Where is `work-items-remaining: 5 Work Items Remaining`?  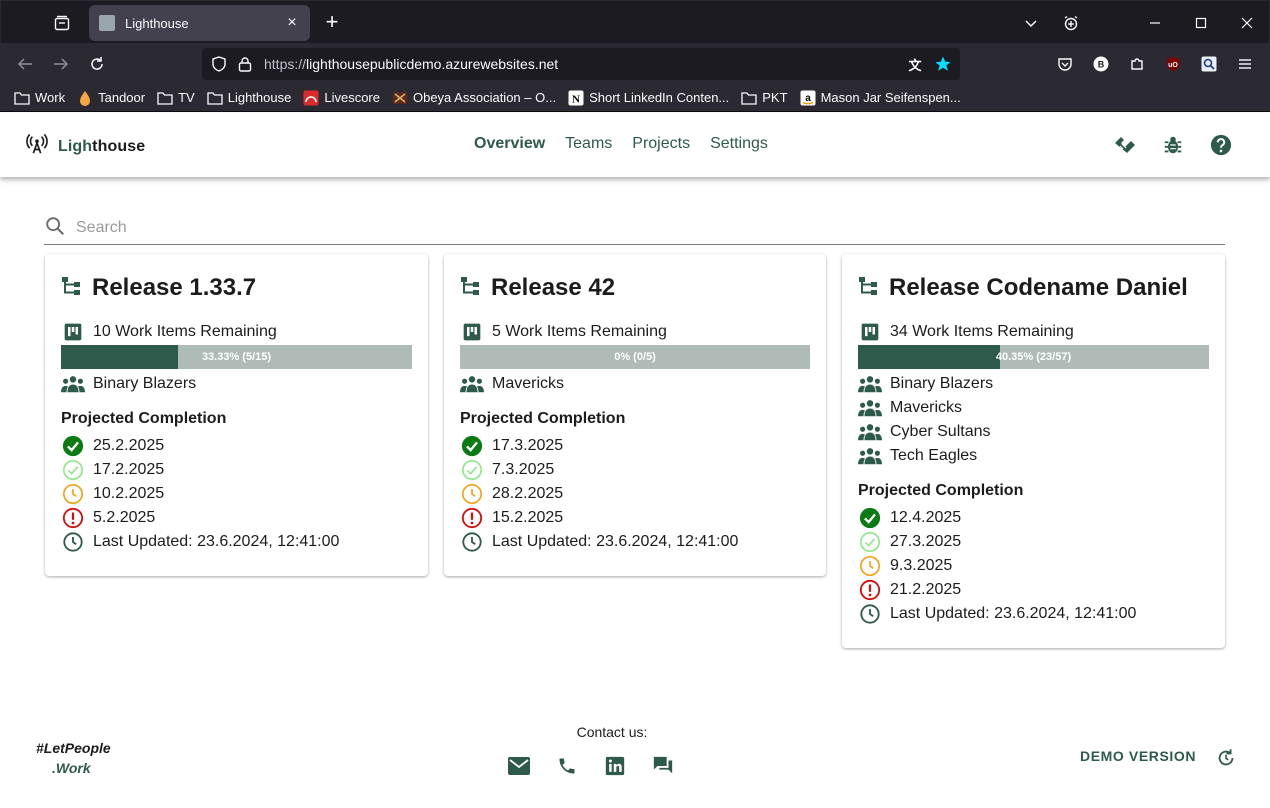 work-items-remaining: 5 Work Items Remaining is located at coordinates (563, 332).